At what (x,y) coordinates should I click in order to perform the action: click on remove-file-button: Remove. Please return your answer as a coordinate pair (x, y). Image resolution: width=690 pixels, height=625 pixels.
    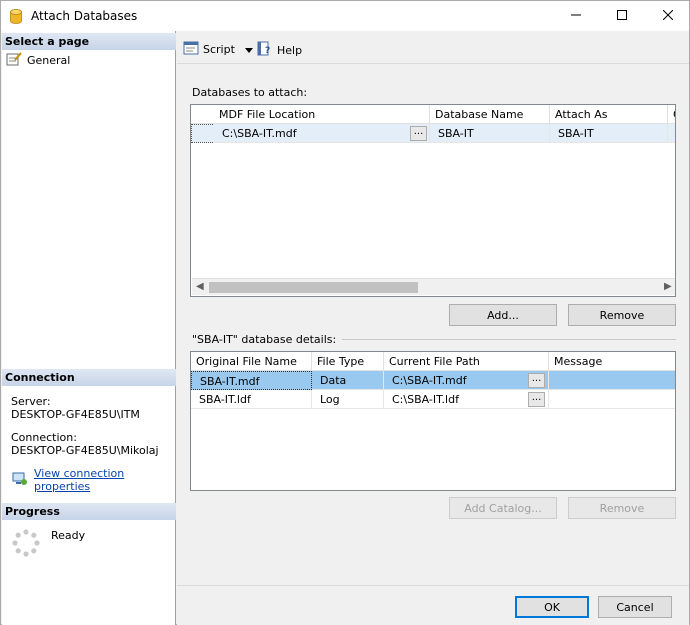
    Looking at the image, I should click on (622, 508).